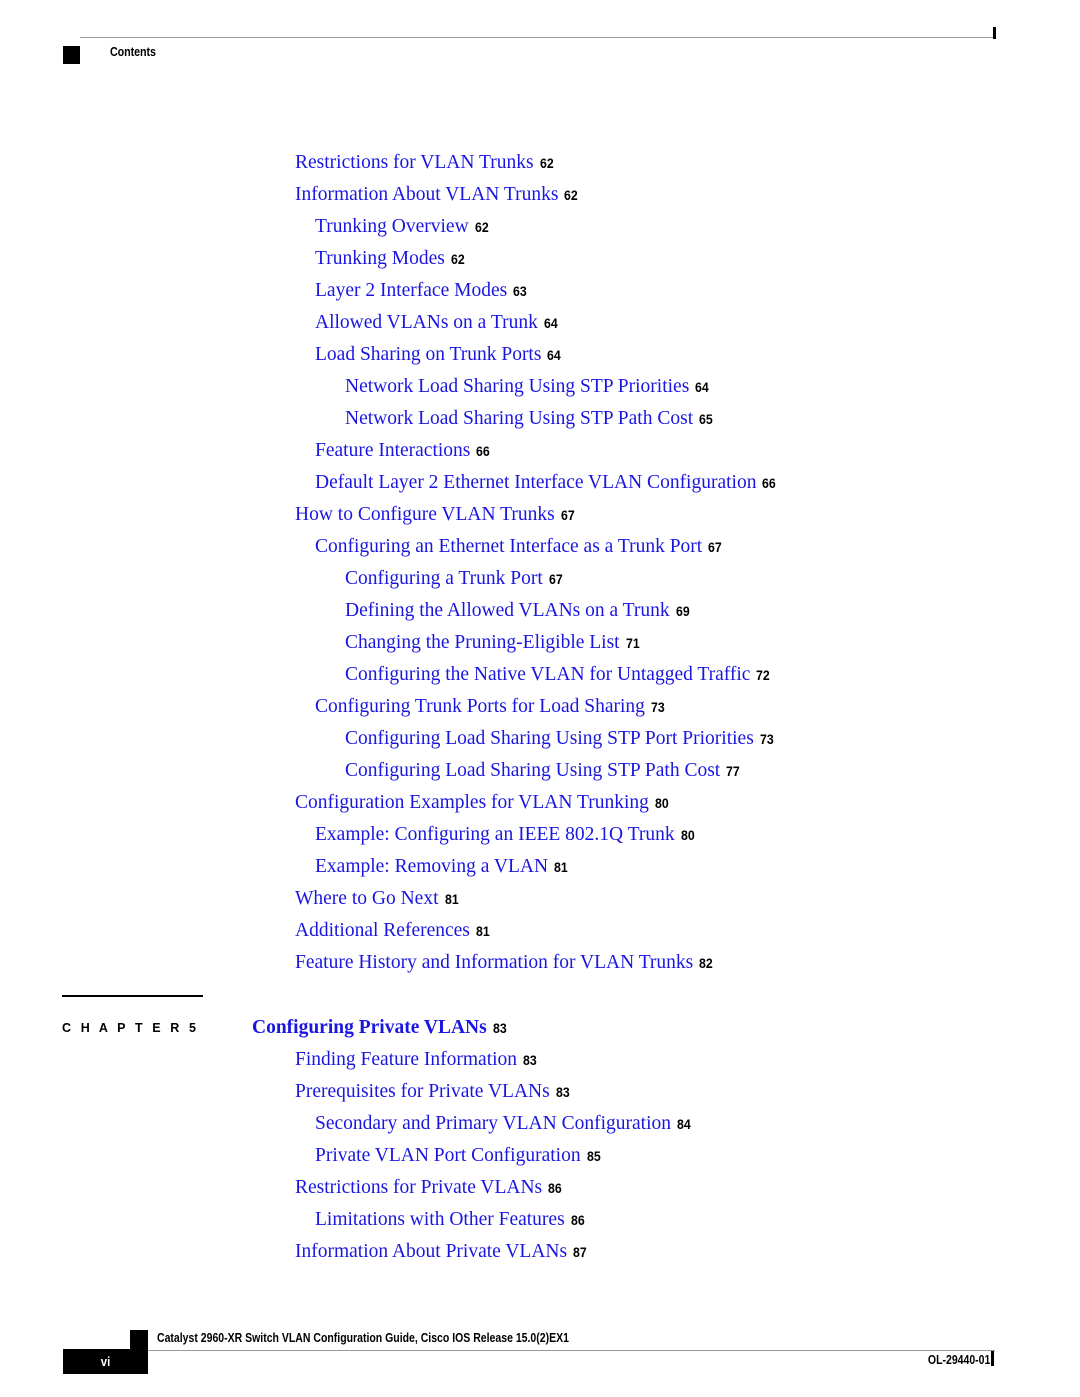  I want to click on header-rule, so click(537, 37).